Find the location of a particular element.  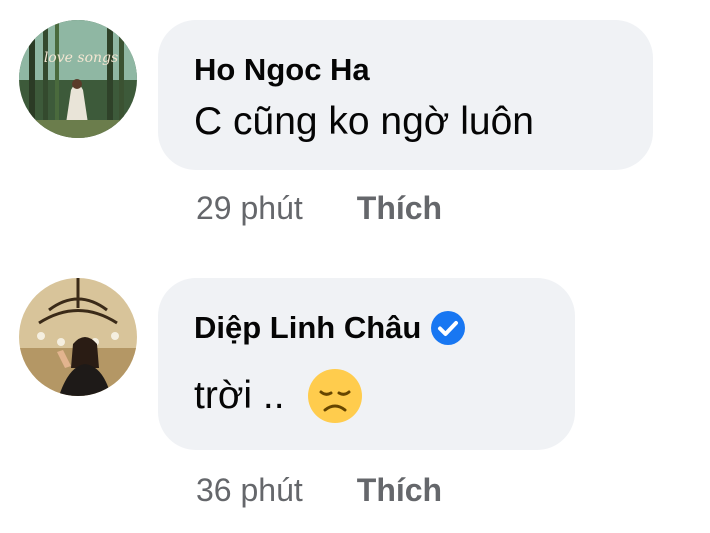

avatar is located at coordinates (78, 337).